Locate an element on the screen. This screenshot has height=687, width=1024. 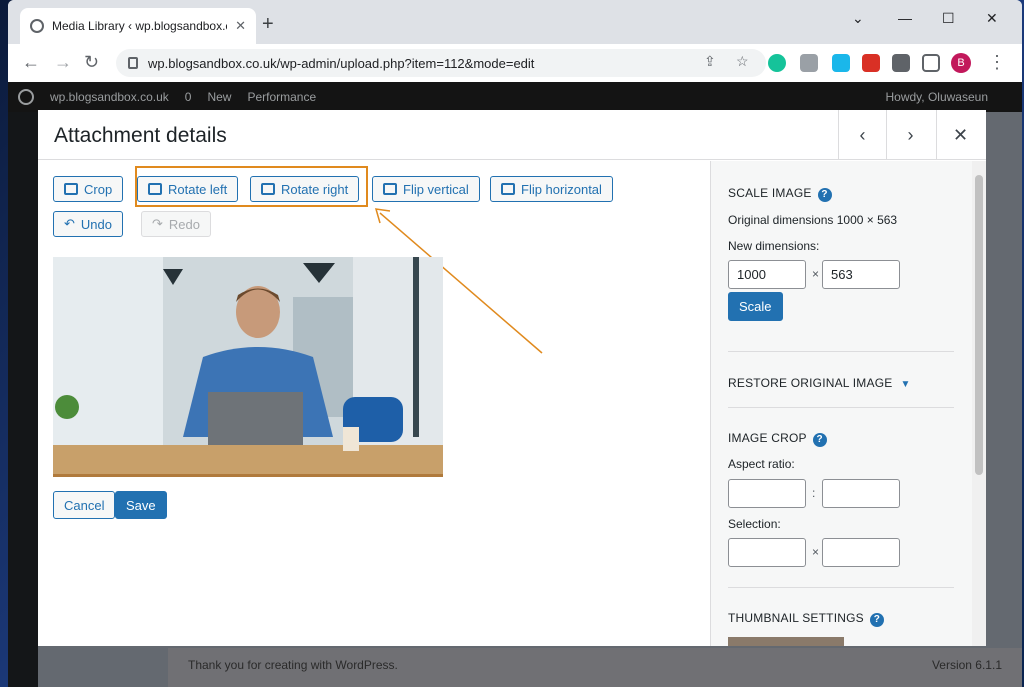
thumbnail-settings-heading: THUMBNAIL SETTINGS? is located at coordinates (806, 619).